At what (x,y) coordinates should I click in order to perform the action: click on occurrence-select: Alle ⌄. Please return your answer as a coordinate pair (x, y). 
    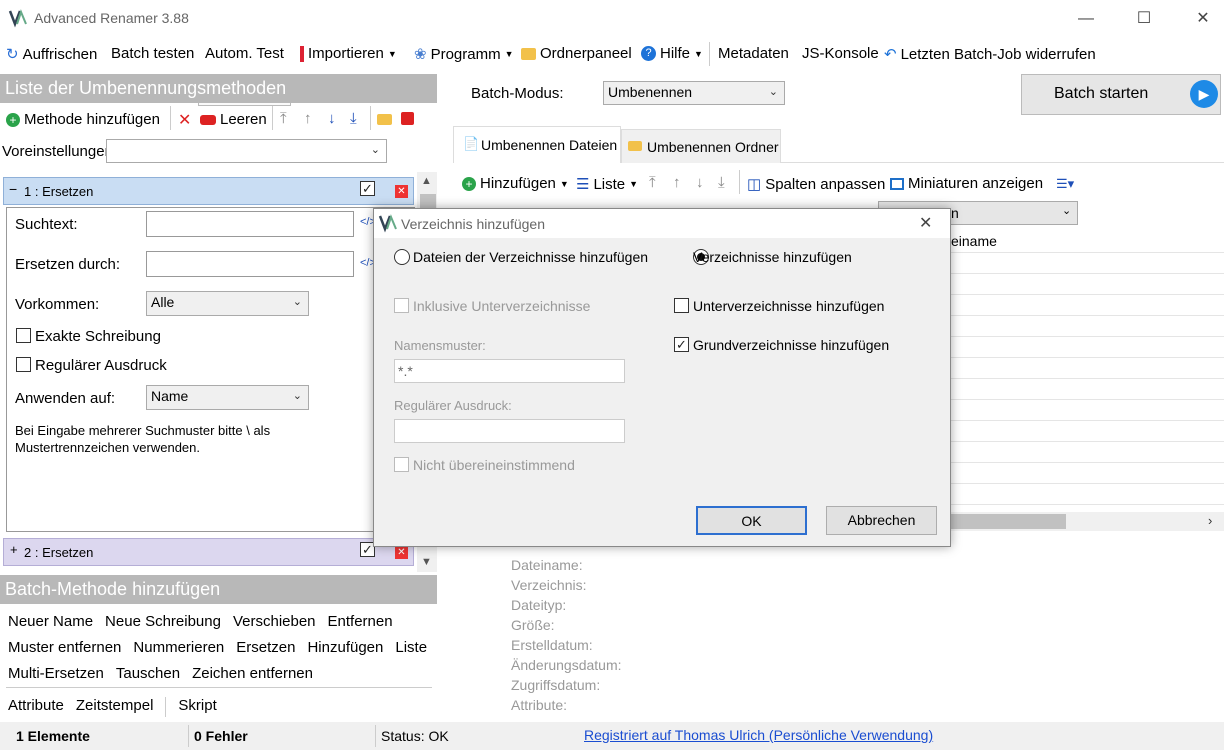
    Looking at the image, I should click on (227, 303).